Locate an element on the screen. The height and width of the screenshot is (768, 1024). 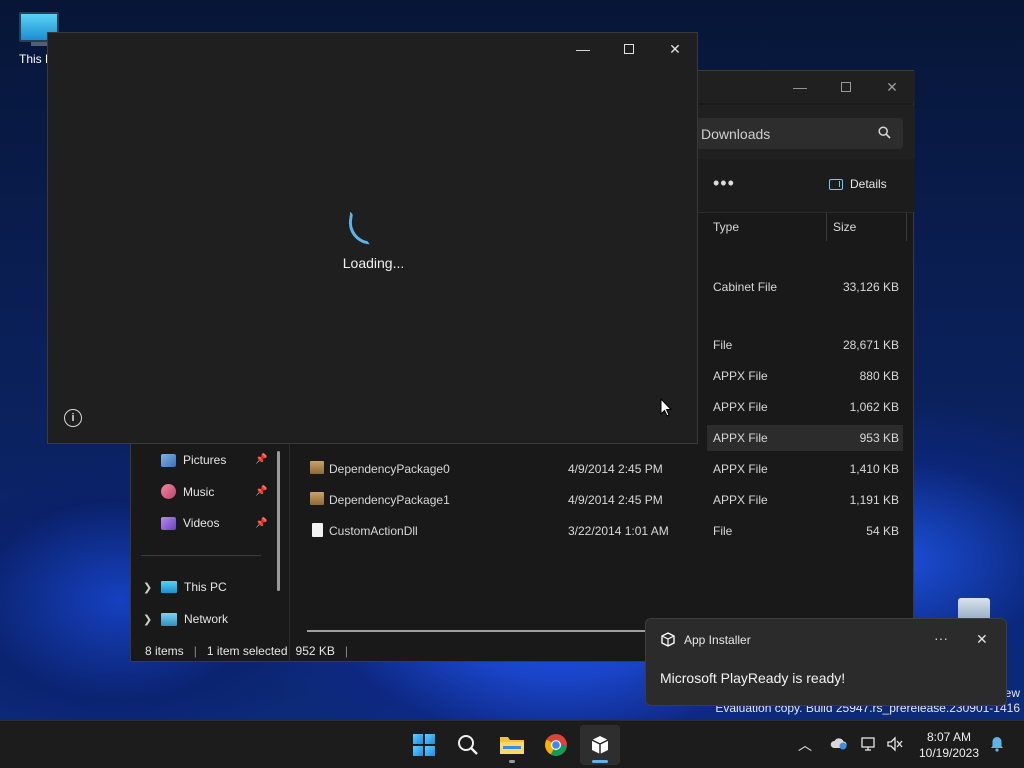
nav-label: Network is located at coordinates (206, 619).